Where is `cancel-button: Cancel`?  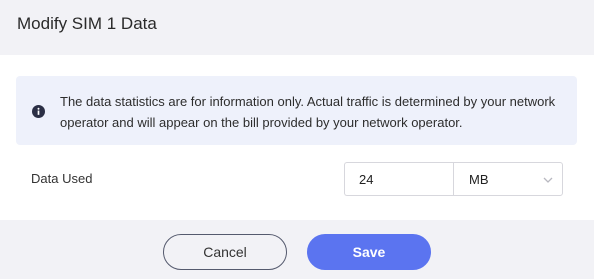
cancel-button: Cancel is located at coordinates (225, 252).